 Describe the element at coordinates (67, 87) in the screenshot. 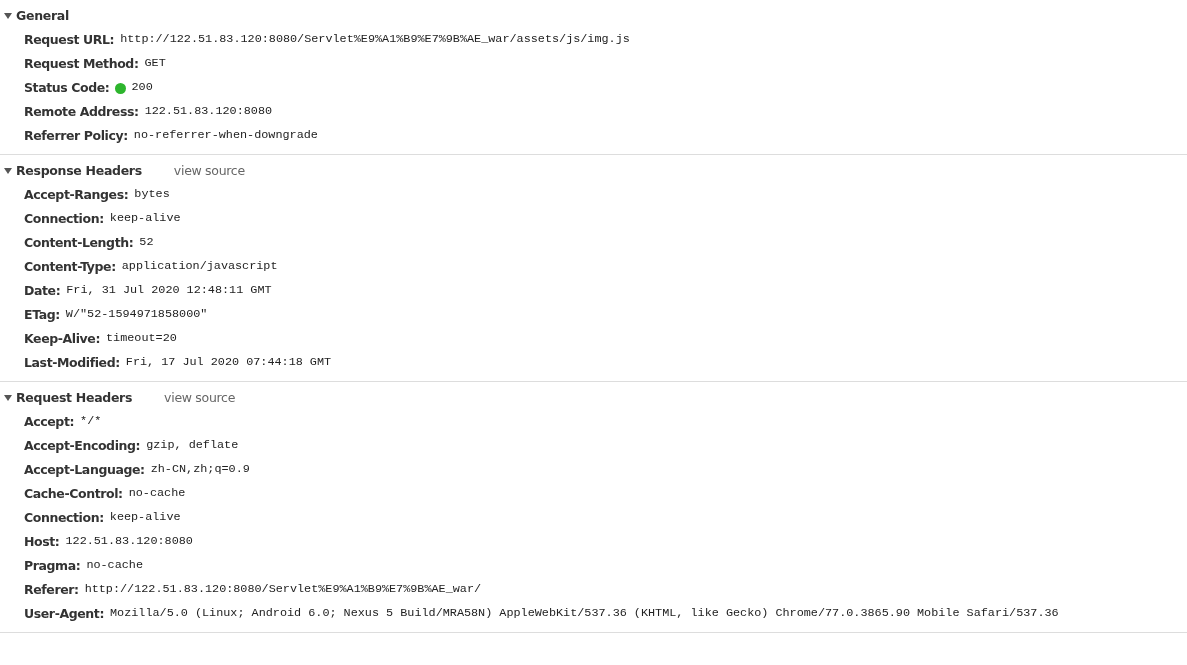

I see `header-name: Status Code:` at that location.